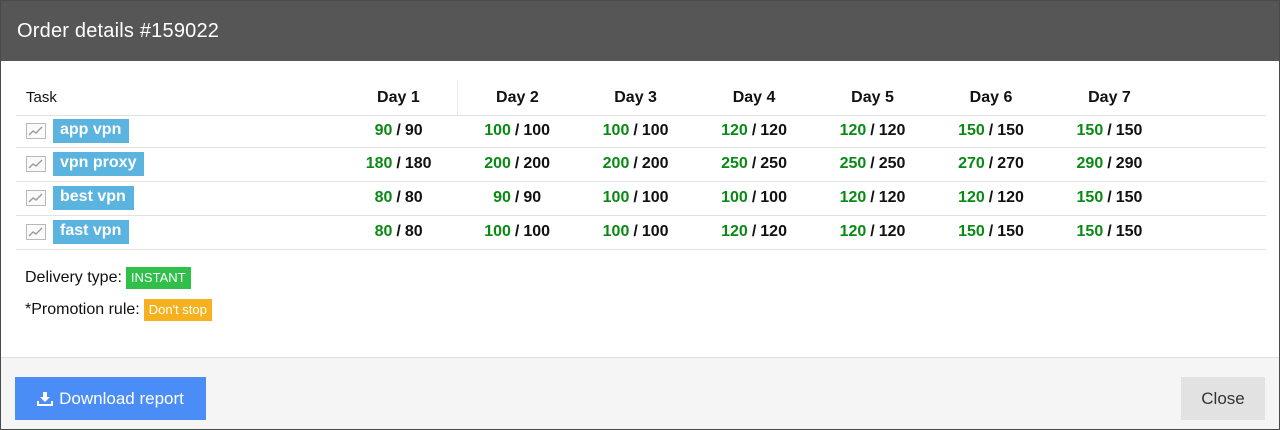 The image size is (1280, 430). Describe the element at coordinates (177, 310) in the screenshot. I see `promotion-rule-badge: Don't stop` at that location.